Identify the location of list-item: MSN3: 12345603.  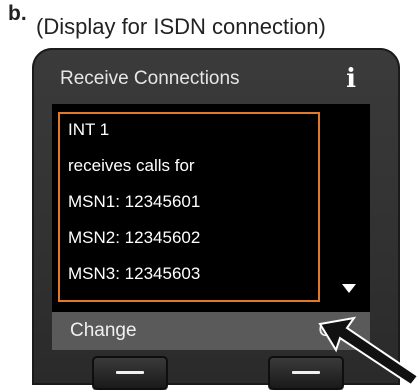
(134, 273).